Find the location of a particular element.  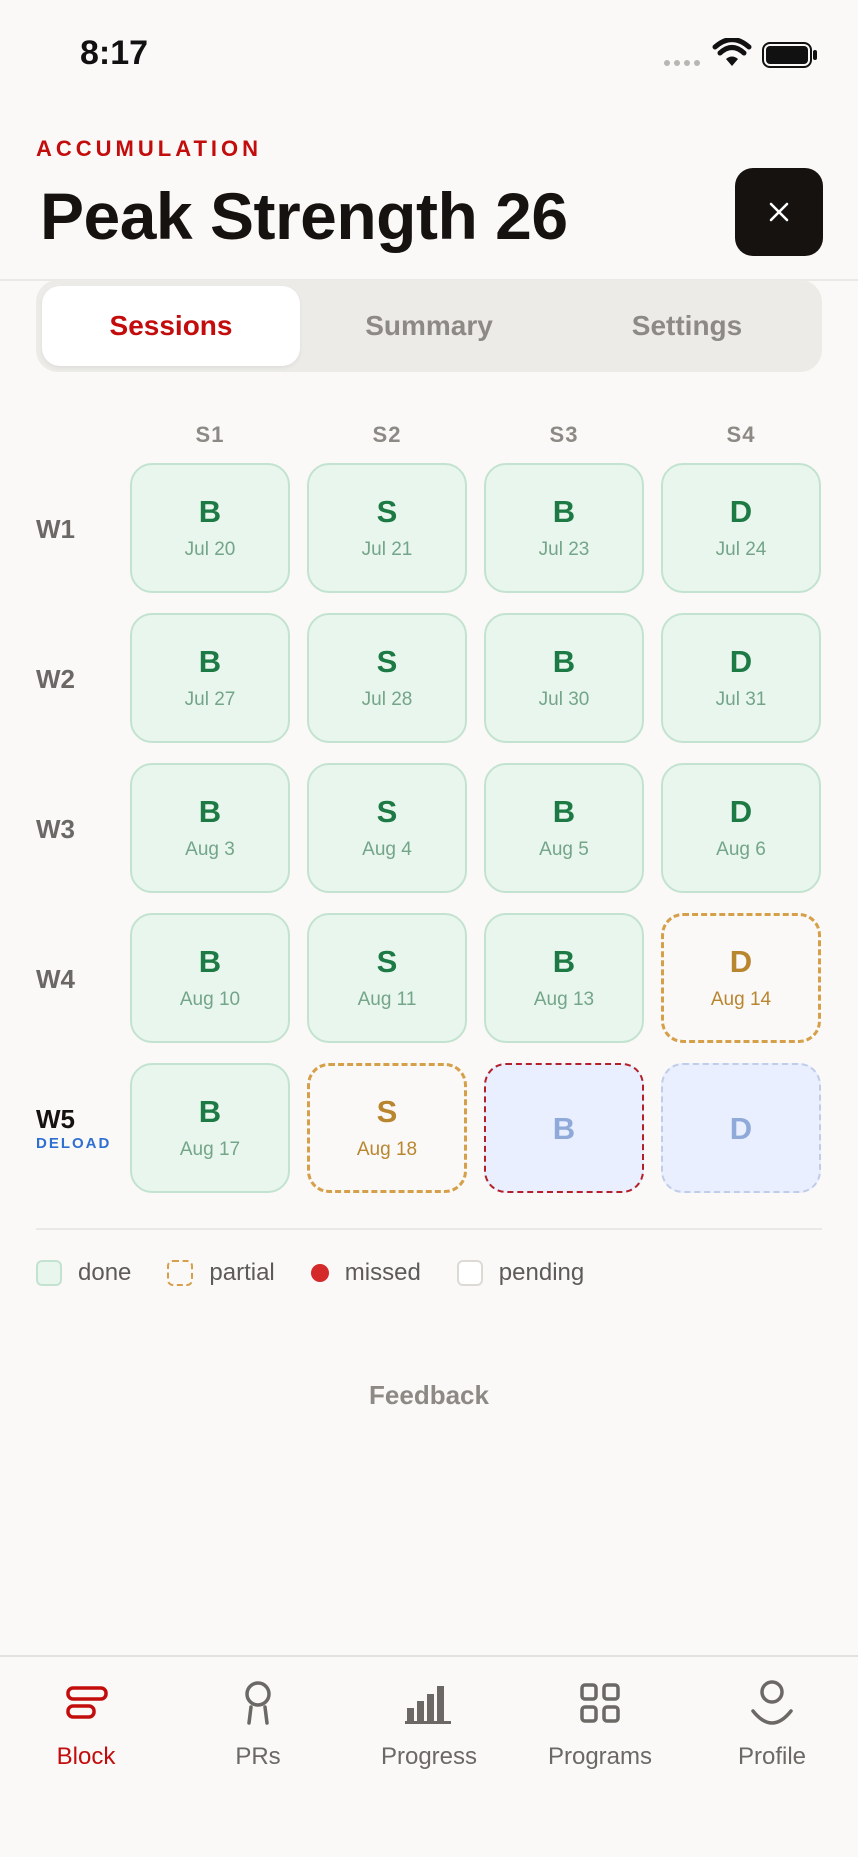

session-cell: D Jul 31 is located at coordinates (741, 678).